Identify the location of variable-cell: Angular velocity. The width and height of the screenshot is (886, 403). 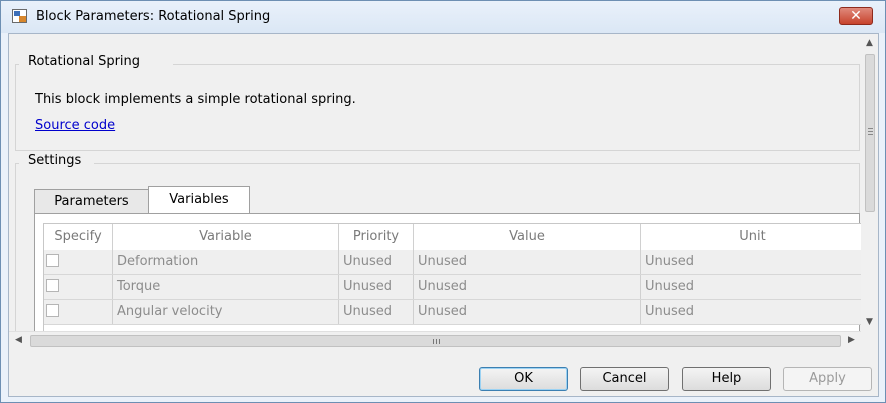
(226, 312).